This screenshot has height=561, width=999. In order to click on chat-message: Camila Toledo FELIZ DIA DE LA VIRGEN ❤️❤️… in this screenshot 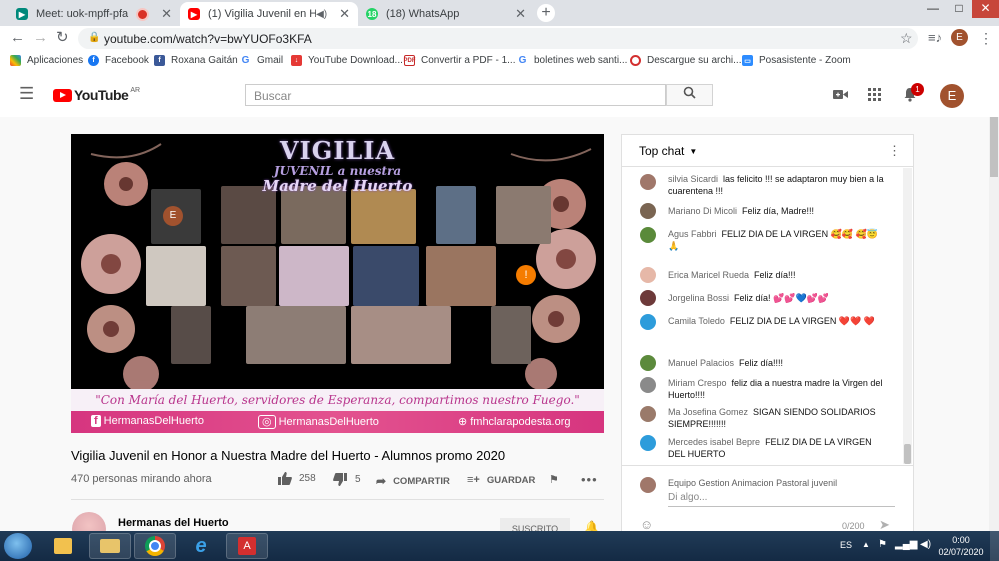, I will do `click(772, 321)`.